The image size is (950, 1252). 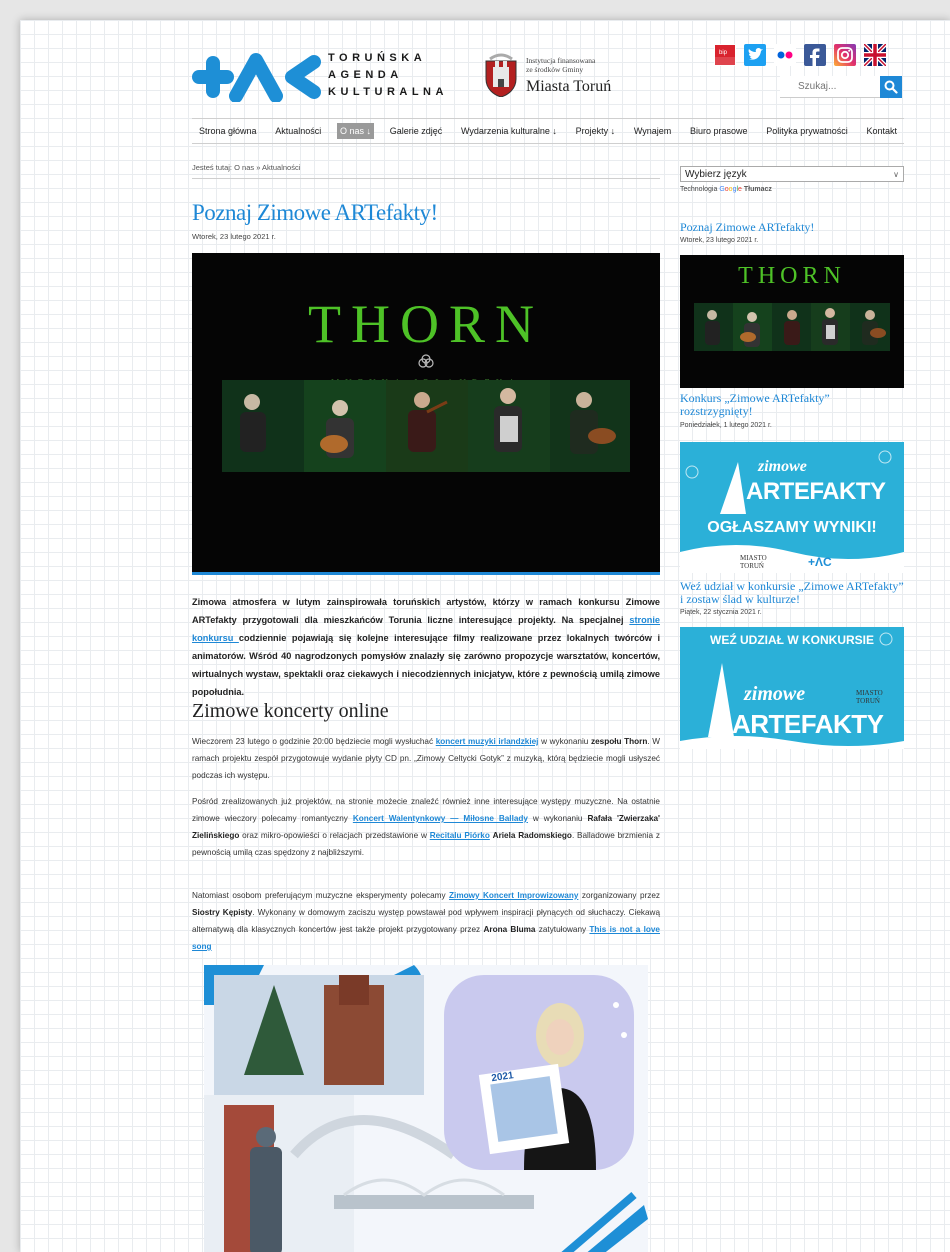 I want to click on svg-text: bip, so click(x=723, y=53).